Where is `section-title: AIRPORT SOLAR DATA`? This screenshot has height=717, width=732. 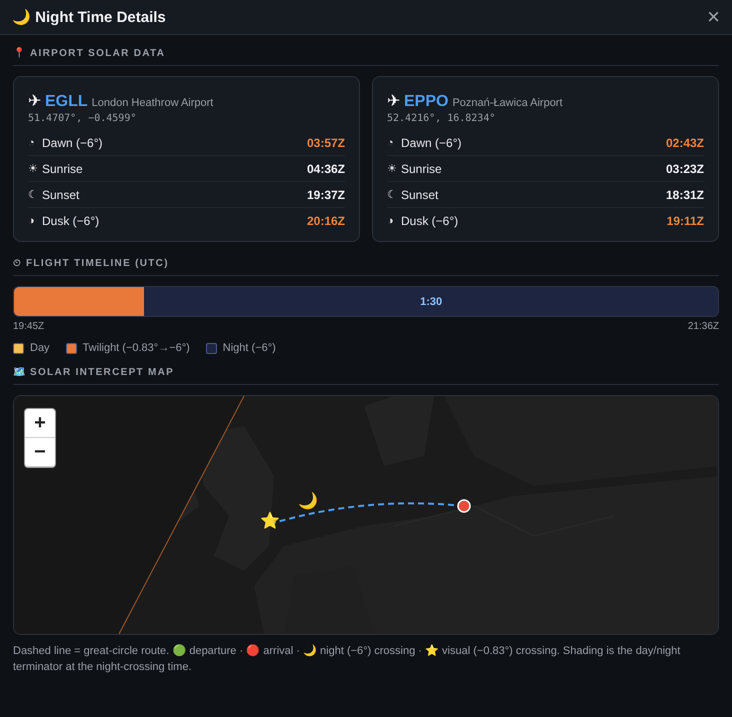 section-title: AIRPORT SOLAR DATA is located at coordinates (98, 53).